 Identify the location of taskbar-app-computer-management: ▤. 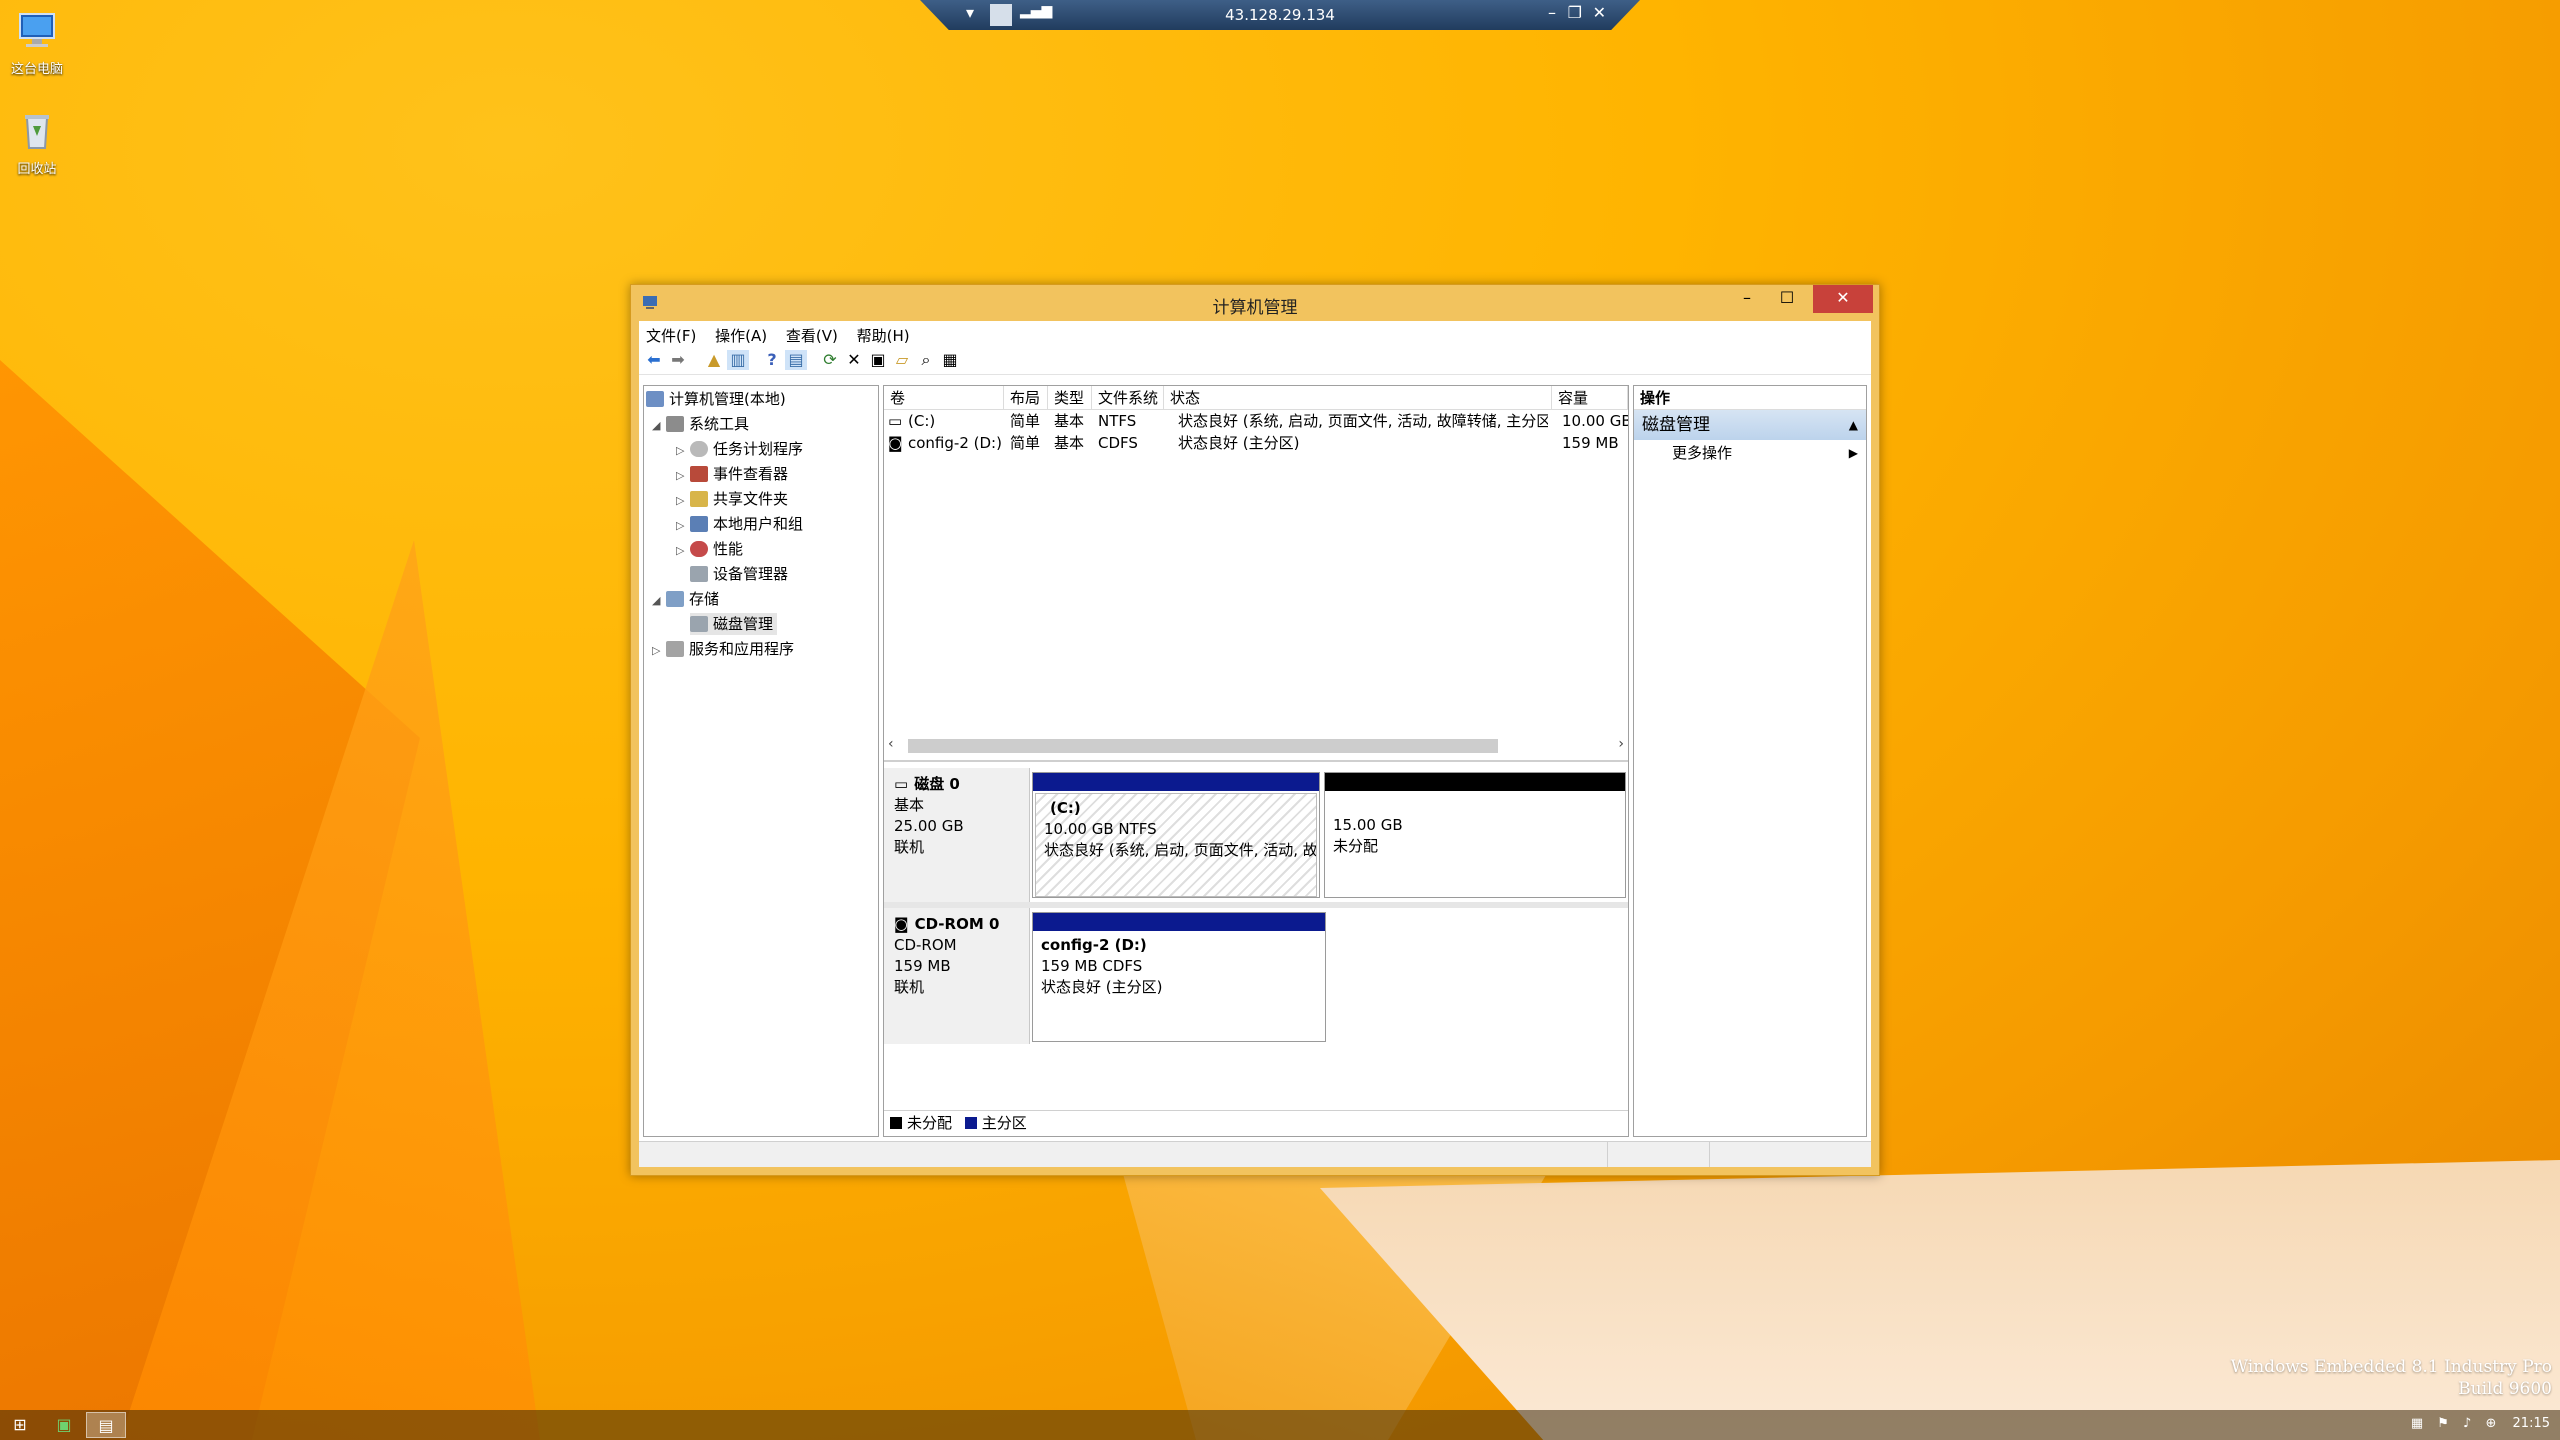
(106, 1425).